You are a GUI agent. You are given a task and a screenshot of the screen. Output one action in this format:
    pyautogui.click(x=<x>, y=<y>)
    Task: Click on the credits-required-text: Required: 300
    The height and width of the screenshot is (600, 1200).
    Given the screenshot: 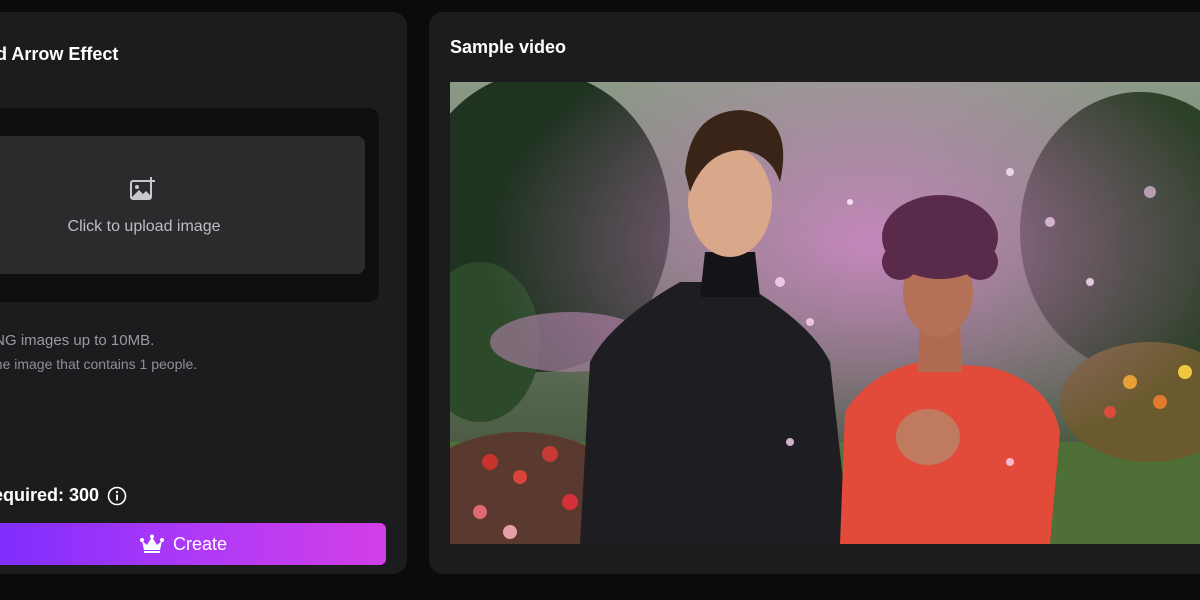 What is the action you would take?
    pyautogui.click(x=50, y=495)
    